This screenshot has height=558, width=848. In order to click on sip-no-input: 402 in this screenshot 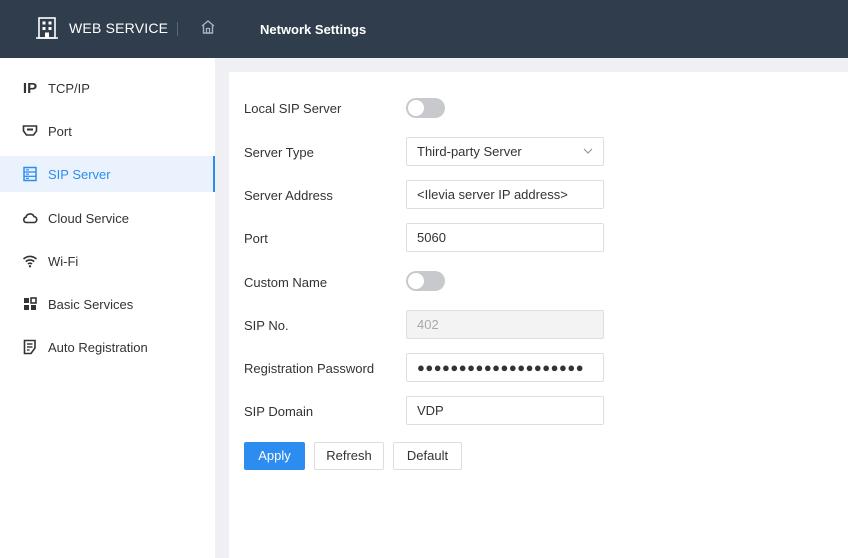, I will do `click(505, 324)`.